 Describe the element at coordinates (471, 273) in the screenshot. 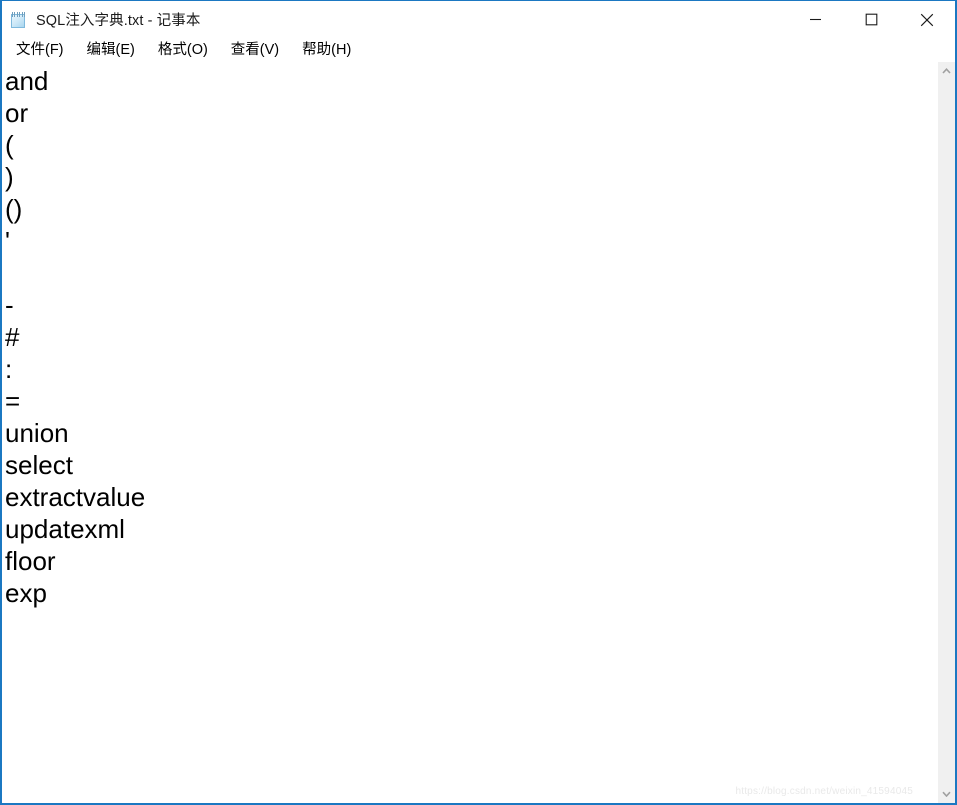

I see `text-line-blank` at that location.